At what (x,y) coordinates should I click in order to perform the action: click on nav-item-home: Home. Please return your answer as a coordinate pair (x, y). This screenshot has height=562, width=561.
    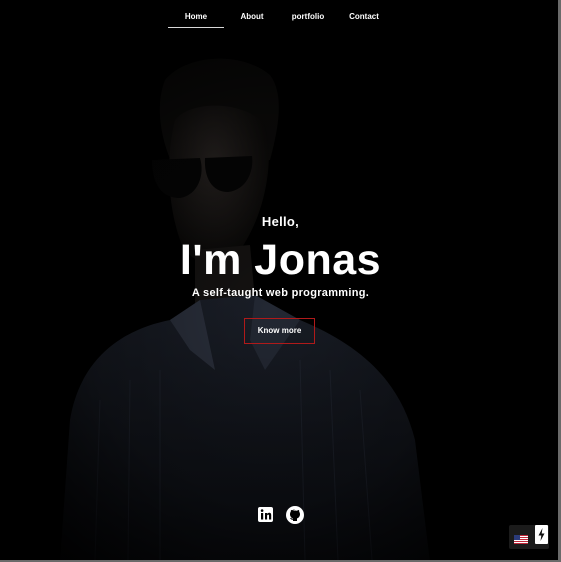
    Looking at the image, I should click on (196, 19).